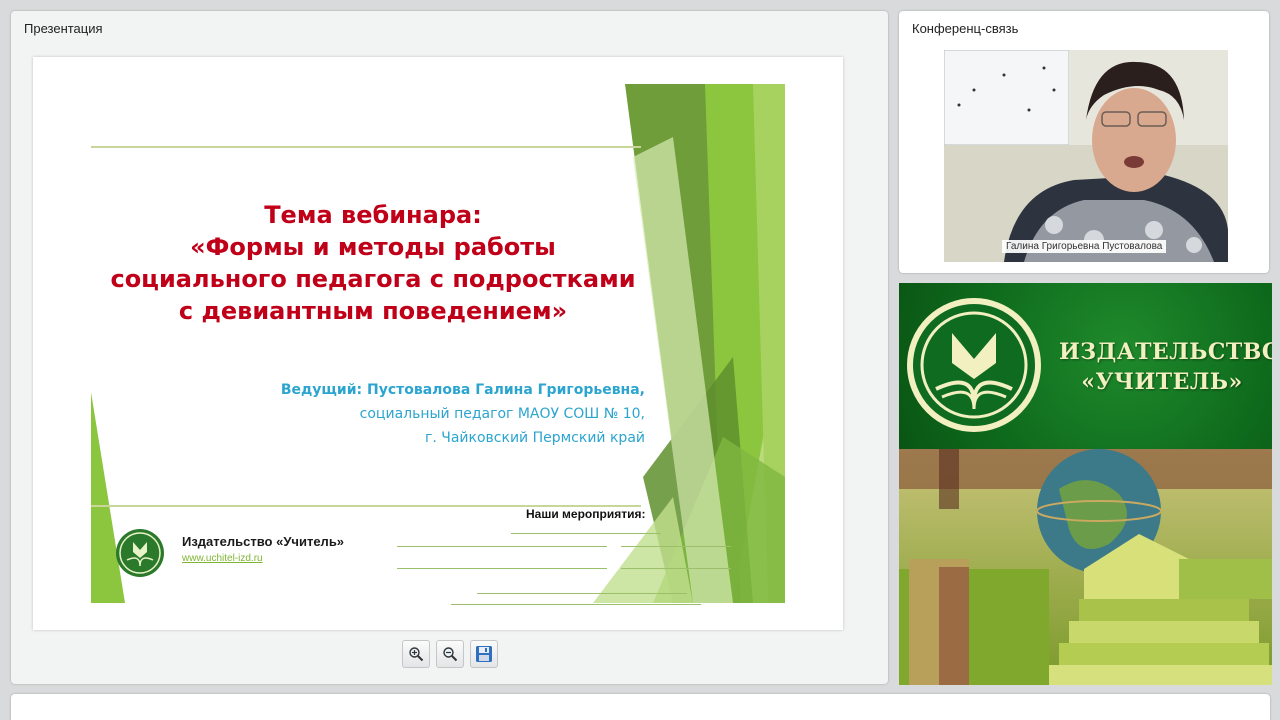 Image resolution: width=1280 pixels, height=720 pixels. Describe the element at coordinates (373, 215) in the screenshot. I see `slide-title-line: Тема вебинара:` at that location.